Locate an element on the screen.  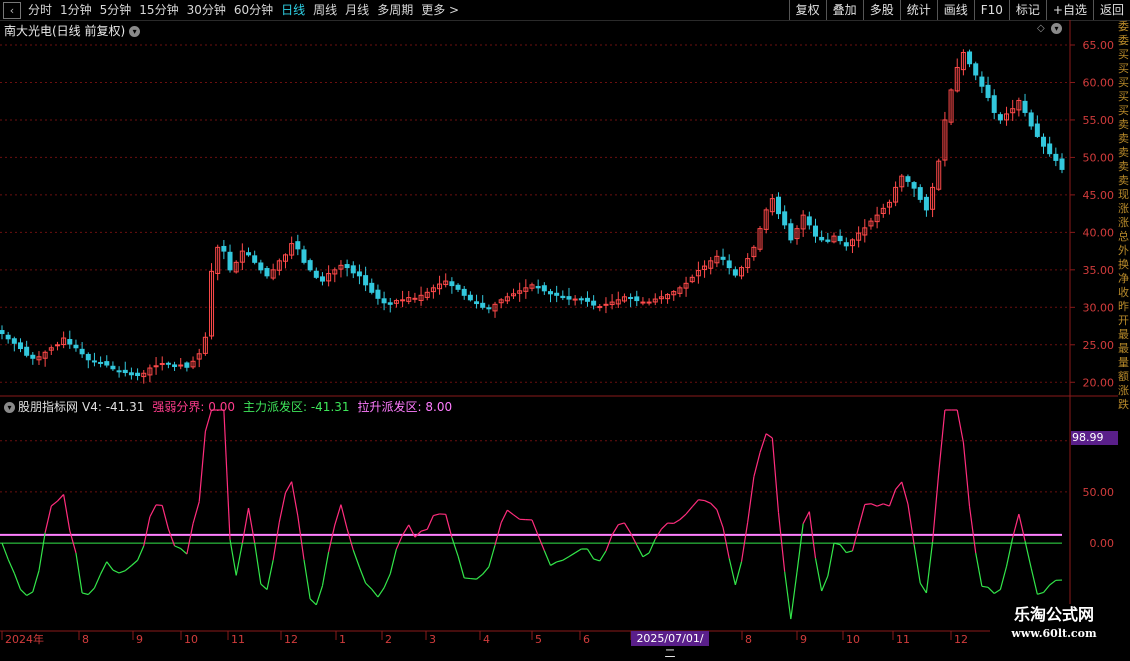
indicator-axis-label: 0.00 is located at coordinates (1102, 543).